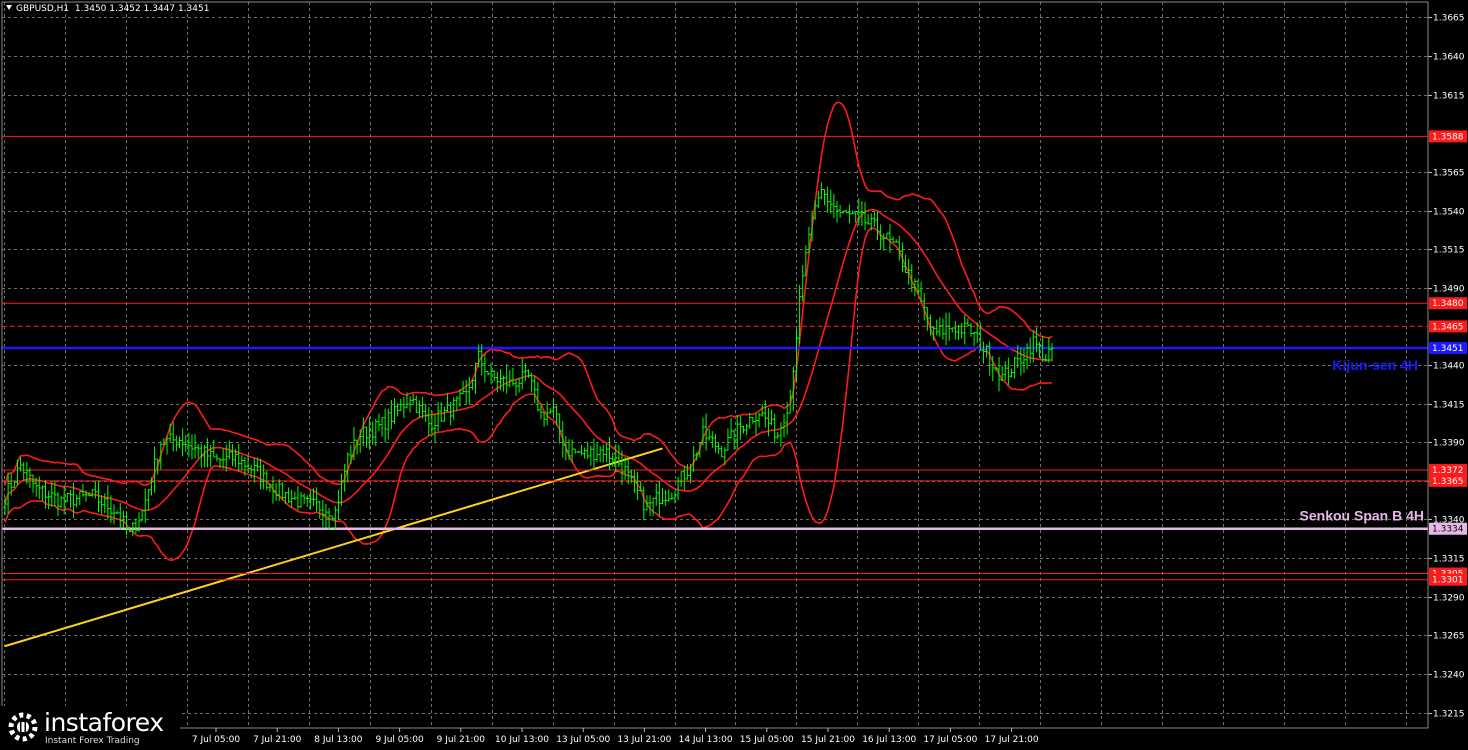  I want to click on symbol-header: GBPUSD,H1 1.3450 1.3452 1.3447 1.3451, so click(107, 9).